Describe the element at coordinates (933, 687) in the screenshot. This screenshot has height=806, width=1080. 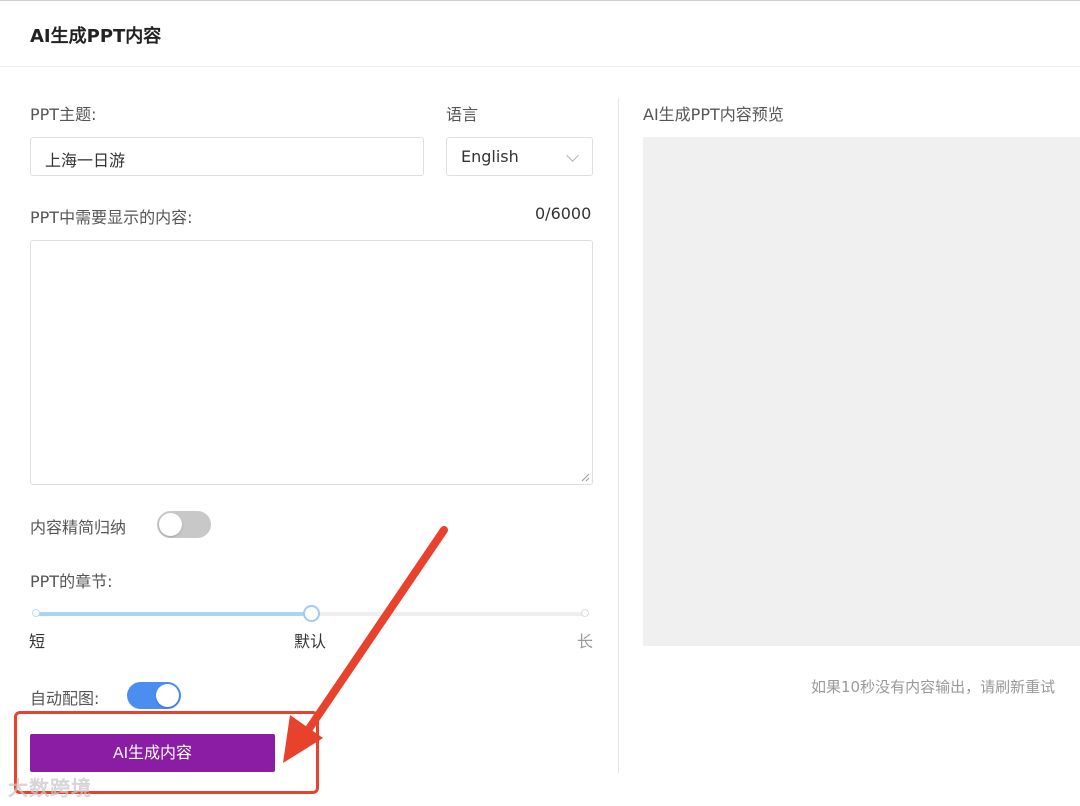
I see `preview-hint: 如果10秒没有内容输出，请刷新重试` at that location.